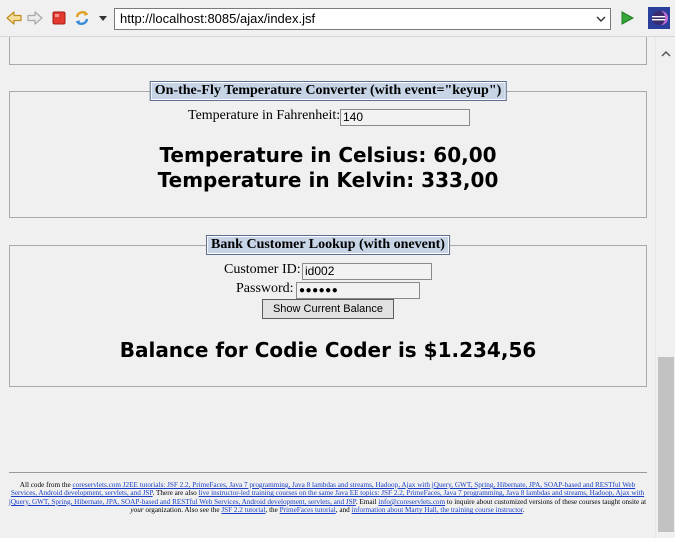 The height and width of the screenshot is (538, 675). Describe the element at coordinates (367, 501) in the screenshot. I see `footer-text-3: . Email` at that location.